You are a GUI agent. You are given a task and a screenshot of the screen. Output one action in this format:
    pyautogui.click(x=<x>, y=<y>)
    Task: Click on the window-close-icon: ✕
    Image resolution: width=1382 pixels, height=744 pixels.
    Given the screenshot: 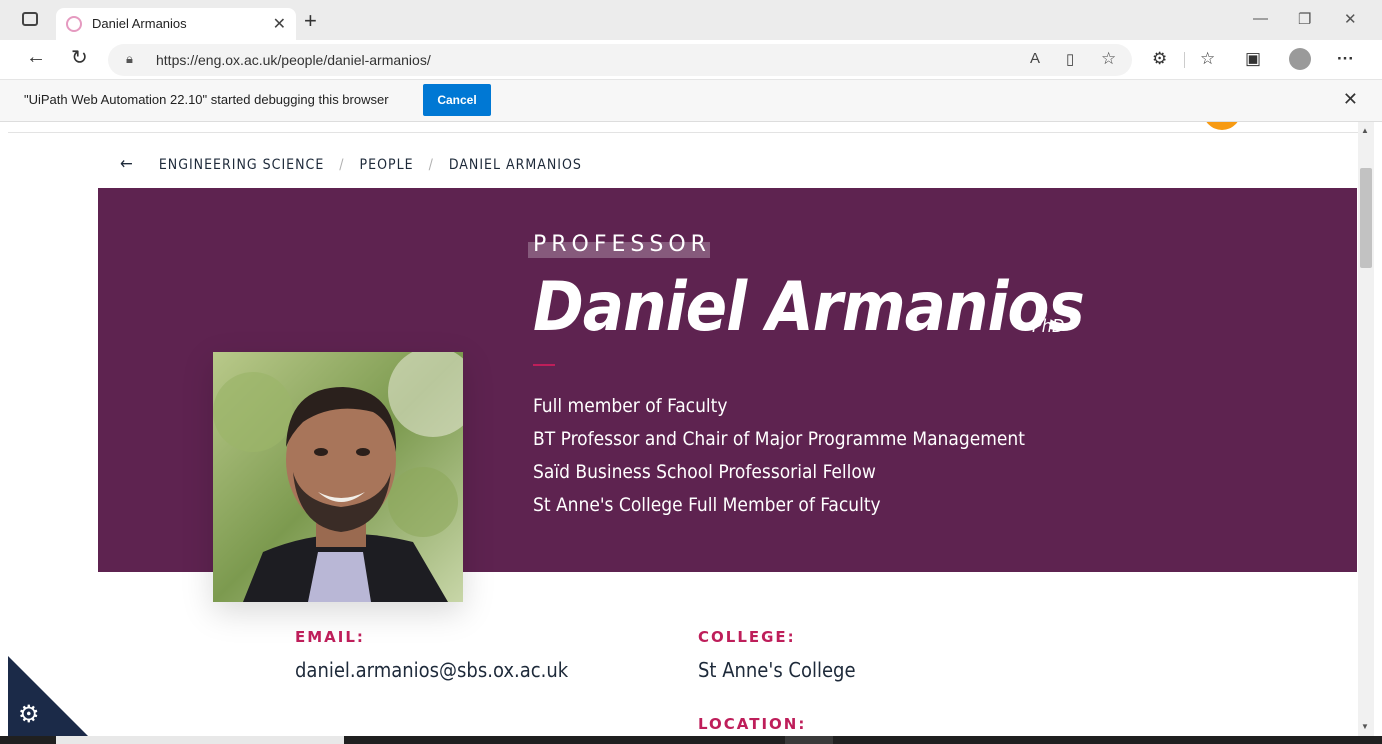 What is the action you would take?
    pyautogui.click(x=1350, y=19)
    